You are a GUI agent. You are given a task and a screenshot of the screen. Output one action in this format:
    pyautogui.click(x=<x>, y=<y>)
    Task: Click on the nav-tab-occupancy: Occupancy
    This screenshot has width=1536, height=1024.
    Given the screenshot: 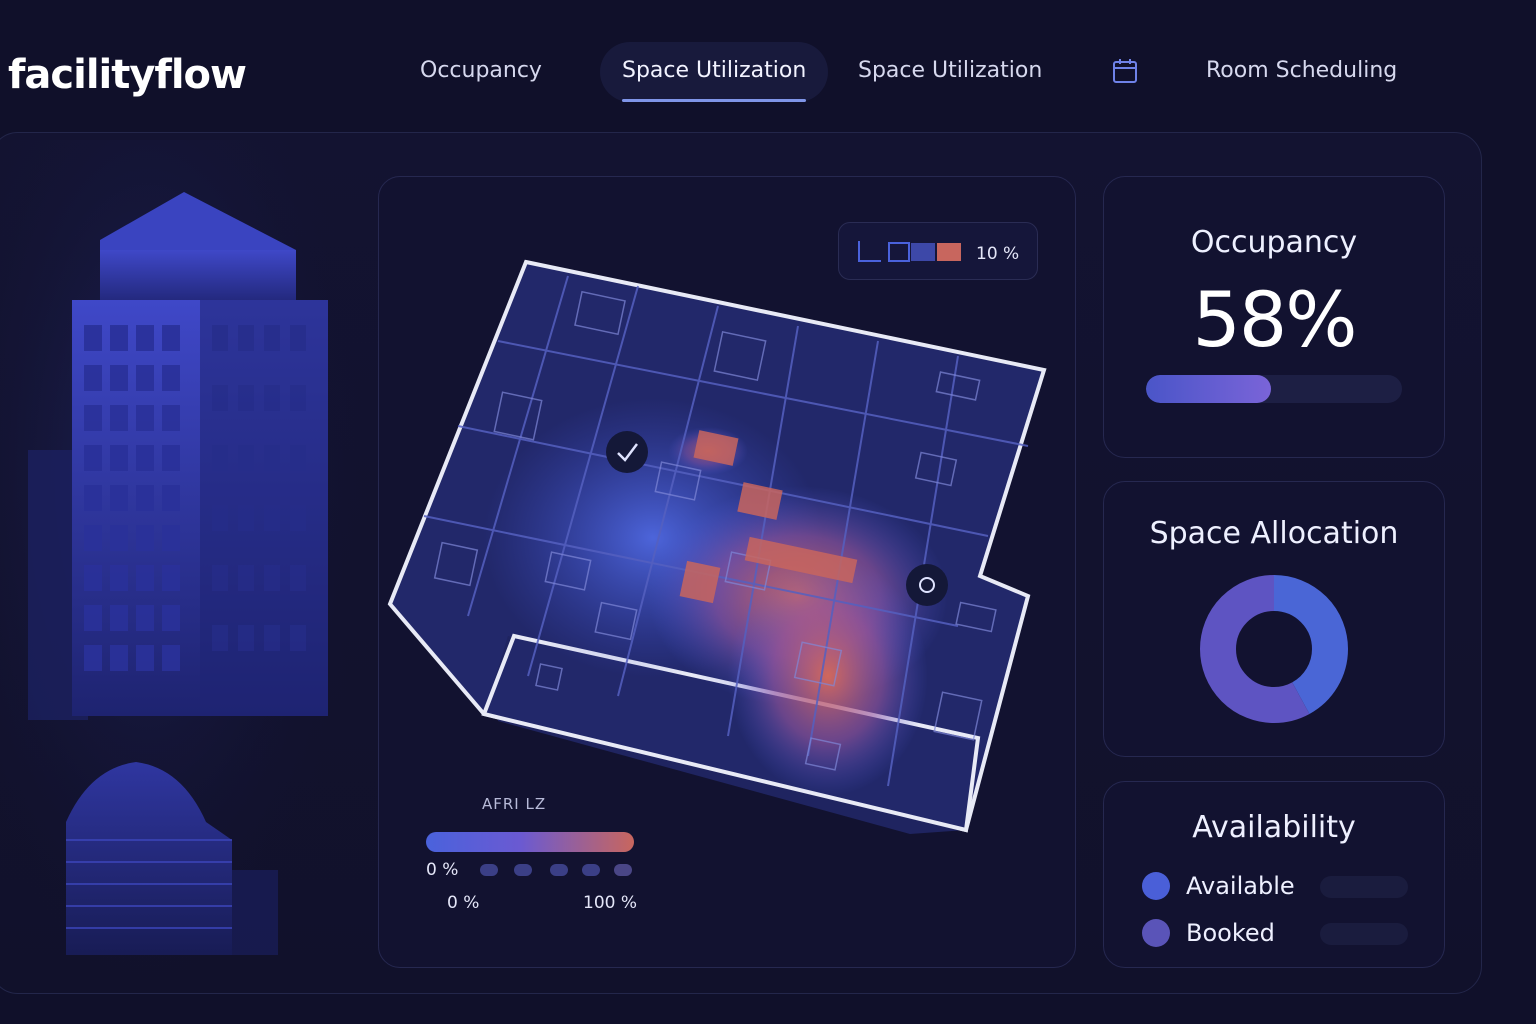 What is the action you would take?
    pyautogui.click(x=481, y=72)
    